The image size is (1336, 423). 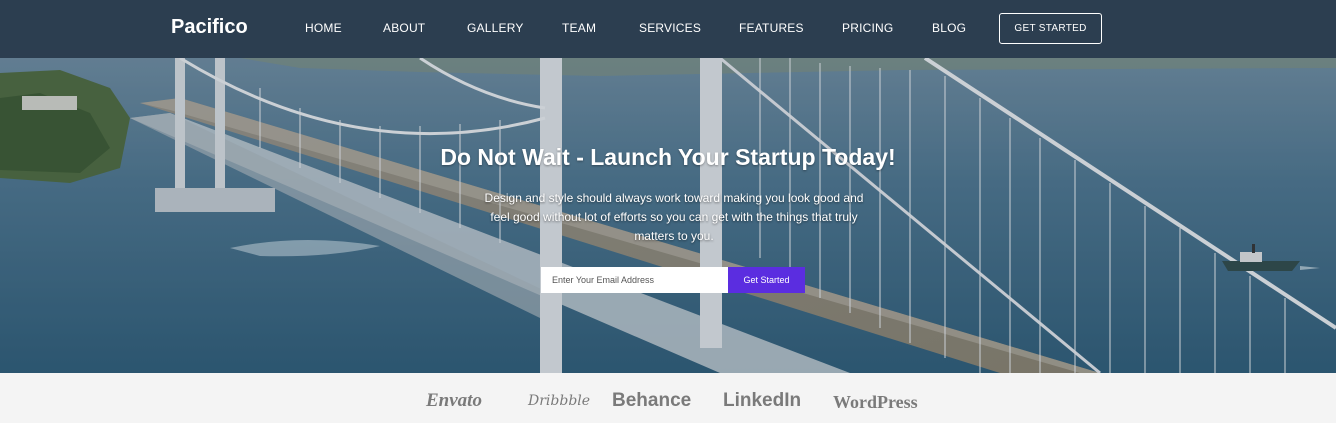 I want to click on get-started-nav-button: GET STARTED, so click(x=1050, y=28).